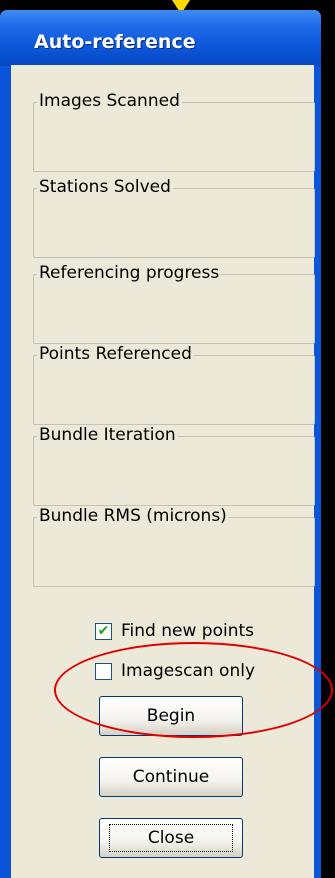 This screenshot has width=335, height=878. I want to click on checkmark-icon: ✔, so click(103, 631).